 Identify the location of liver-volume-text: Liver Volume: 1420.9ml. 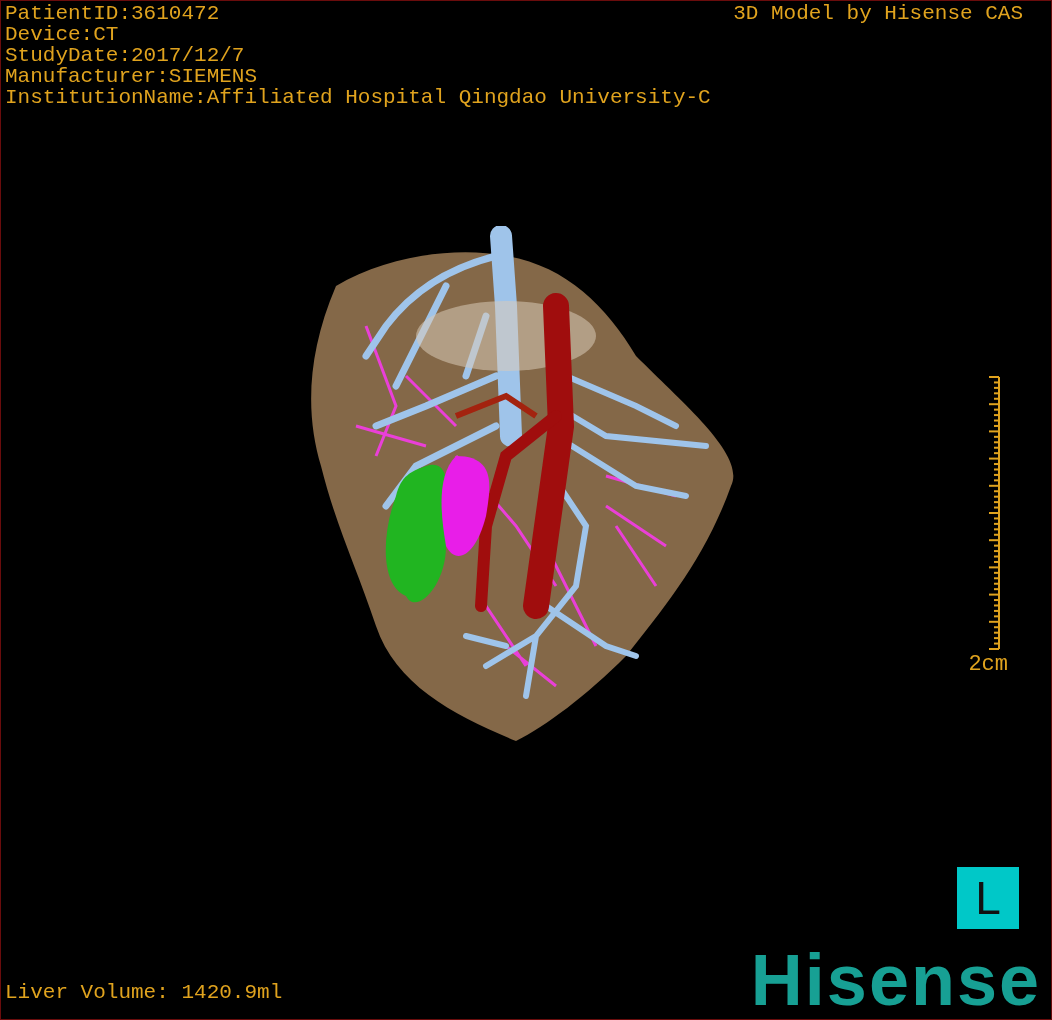
(144, 993).